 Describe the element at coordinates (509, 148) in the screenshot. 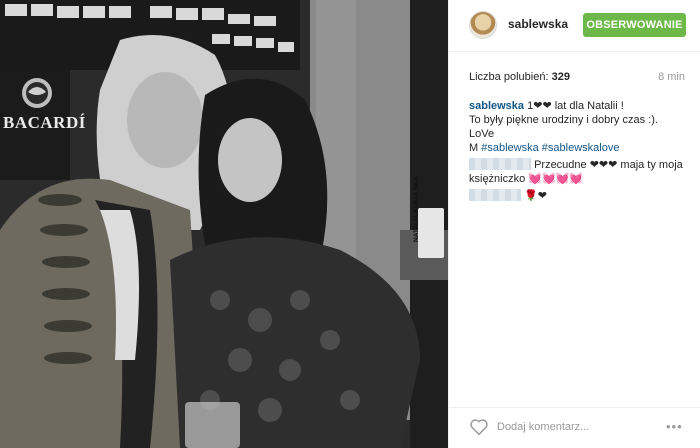

I see `hashtag-link: #sablewska` at that location.